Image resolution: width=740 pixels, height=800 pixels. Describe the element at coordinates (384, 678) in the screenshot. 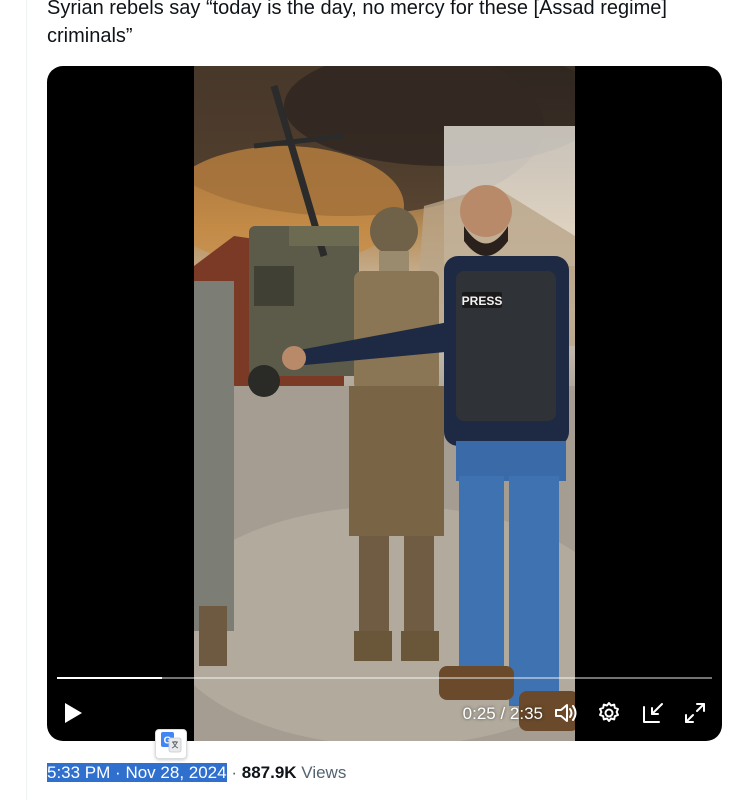

I see `video-progress-bar` at that location.